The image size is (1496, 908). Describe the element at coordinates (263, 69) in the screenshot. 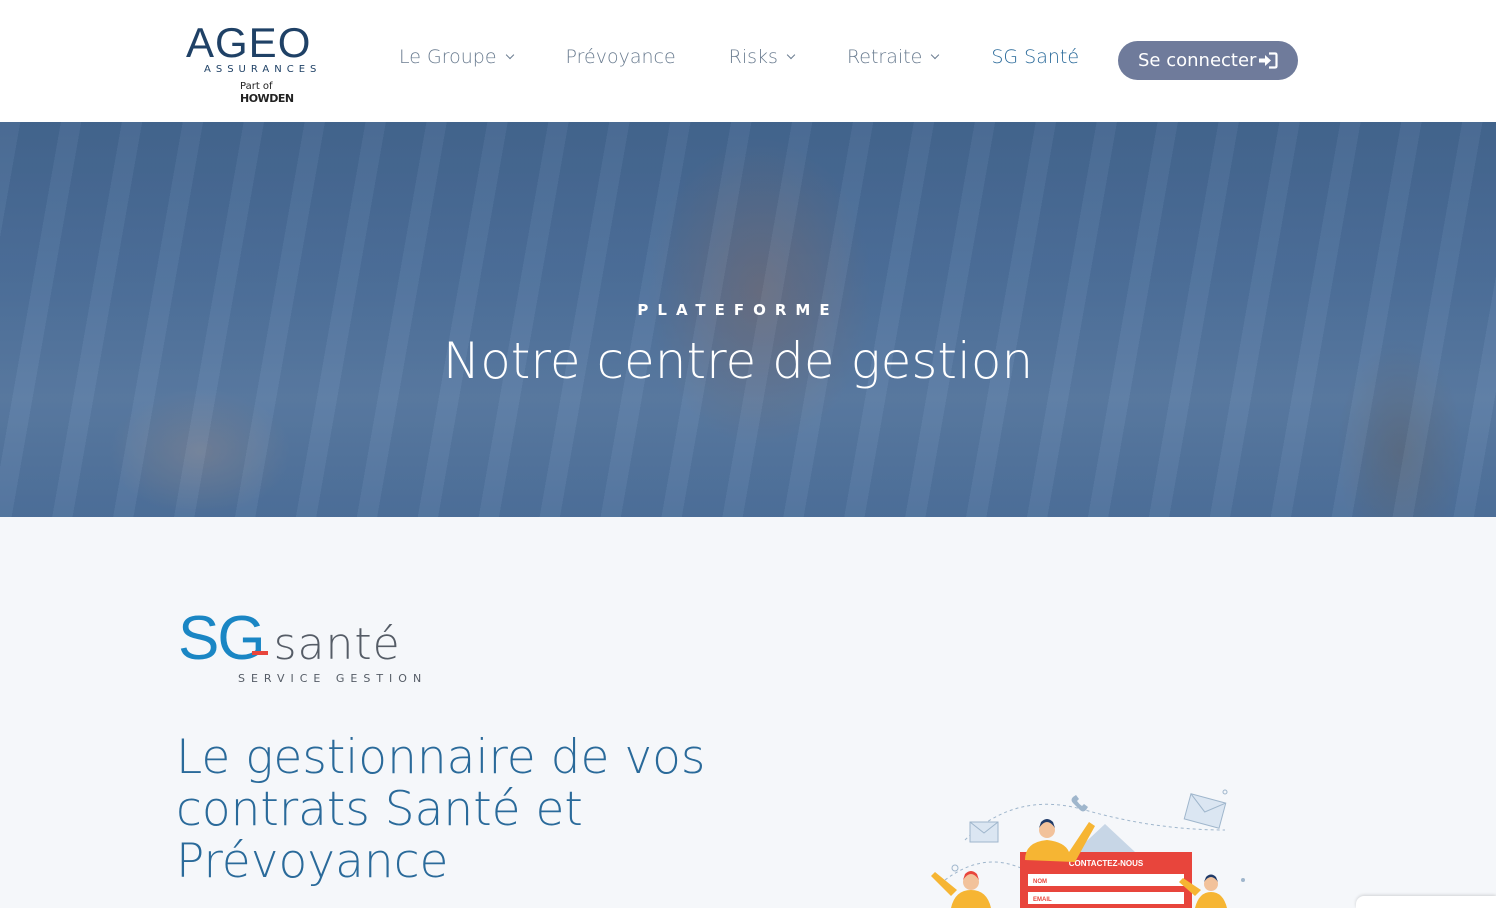

I see `logo-subtitle: ASSURANCES` at that location.